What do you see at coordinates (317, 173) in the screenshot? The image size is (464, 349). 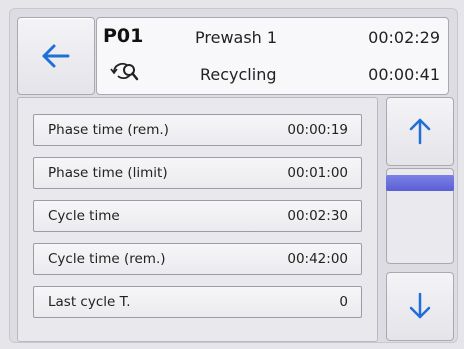 I see `row-value: 00:01:00` at bounding box center [317, 173].